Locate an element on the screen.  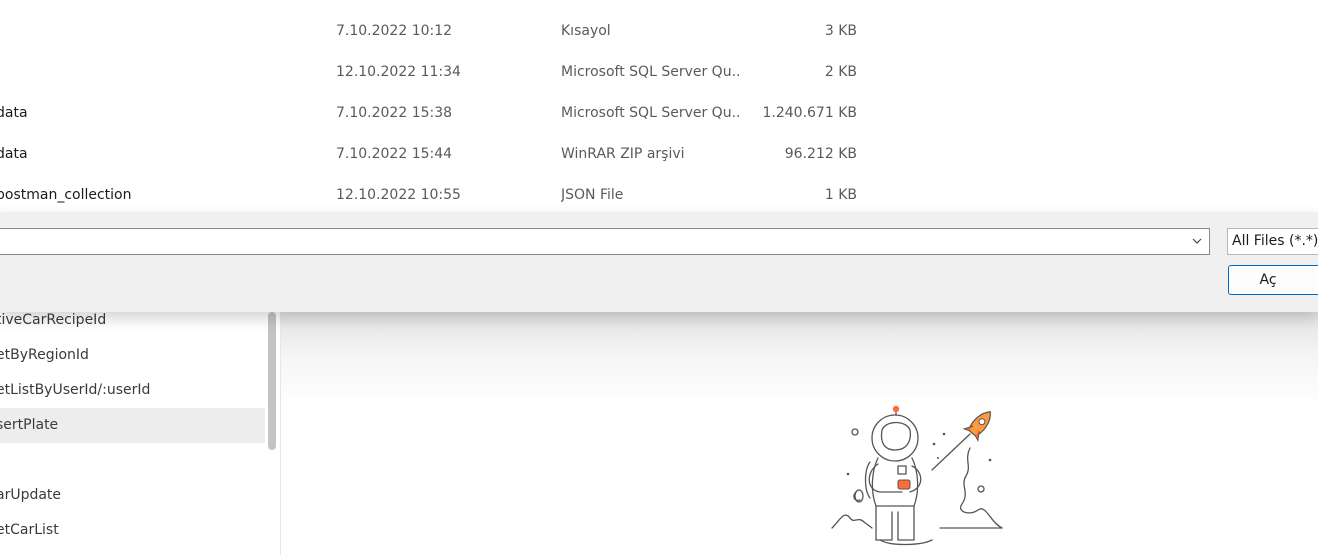
chevron-down-icon is located at coordinates (1197, 241).